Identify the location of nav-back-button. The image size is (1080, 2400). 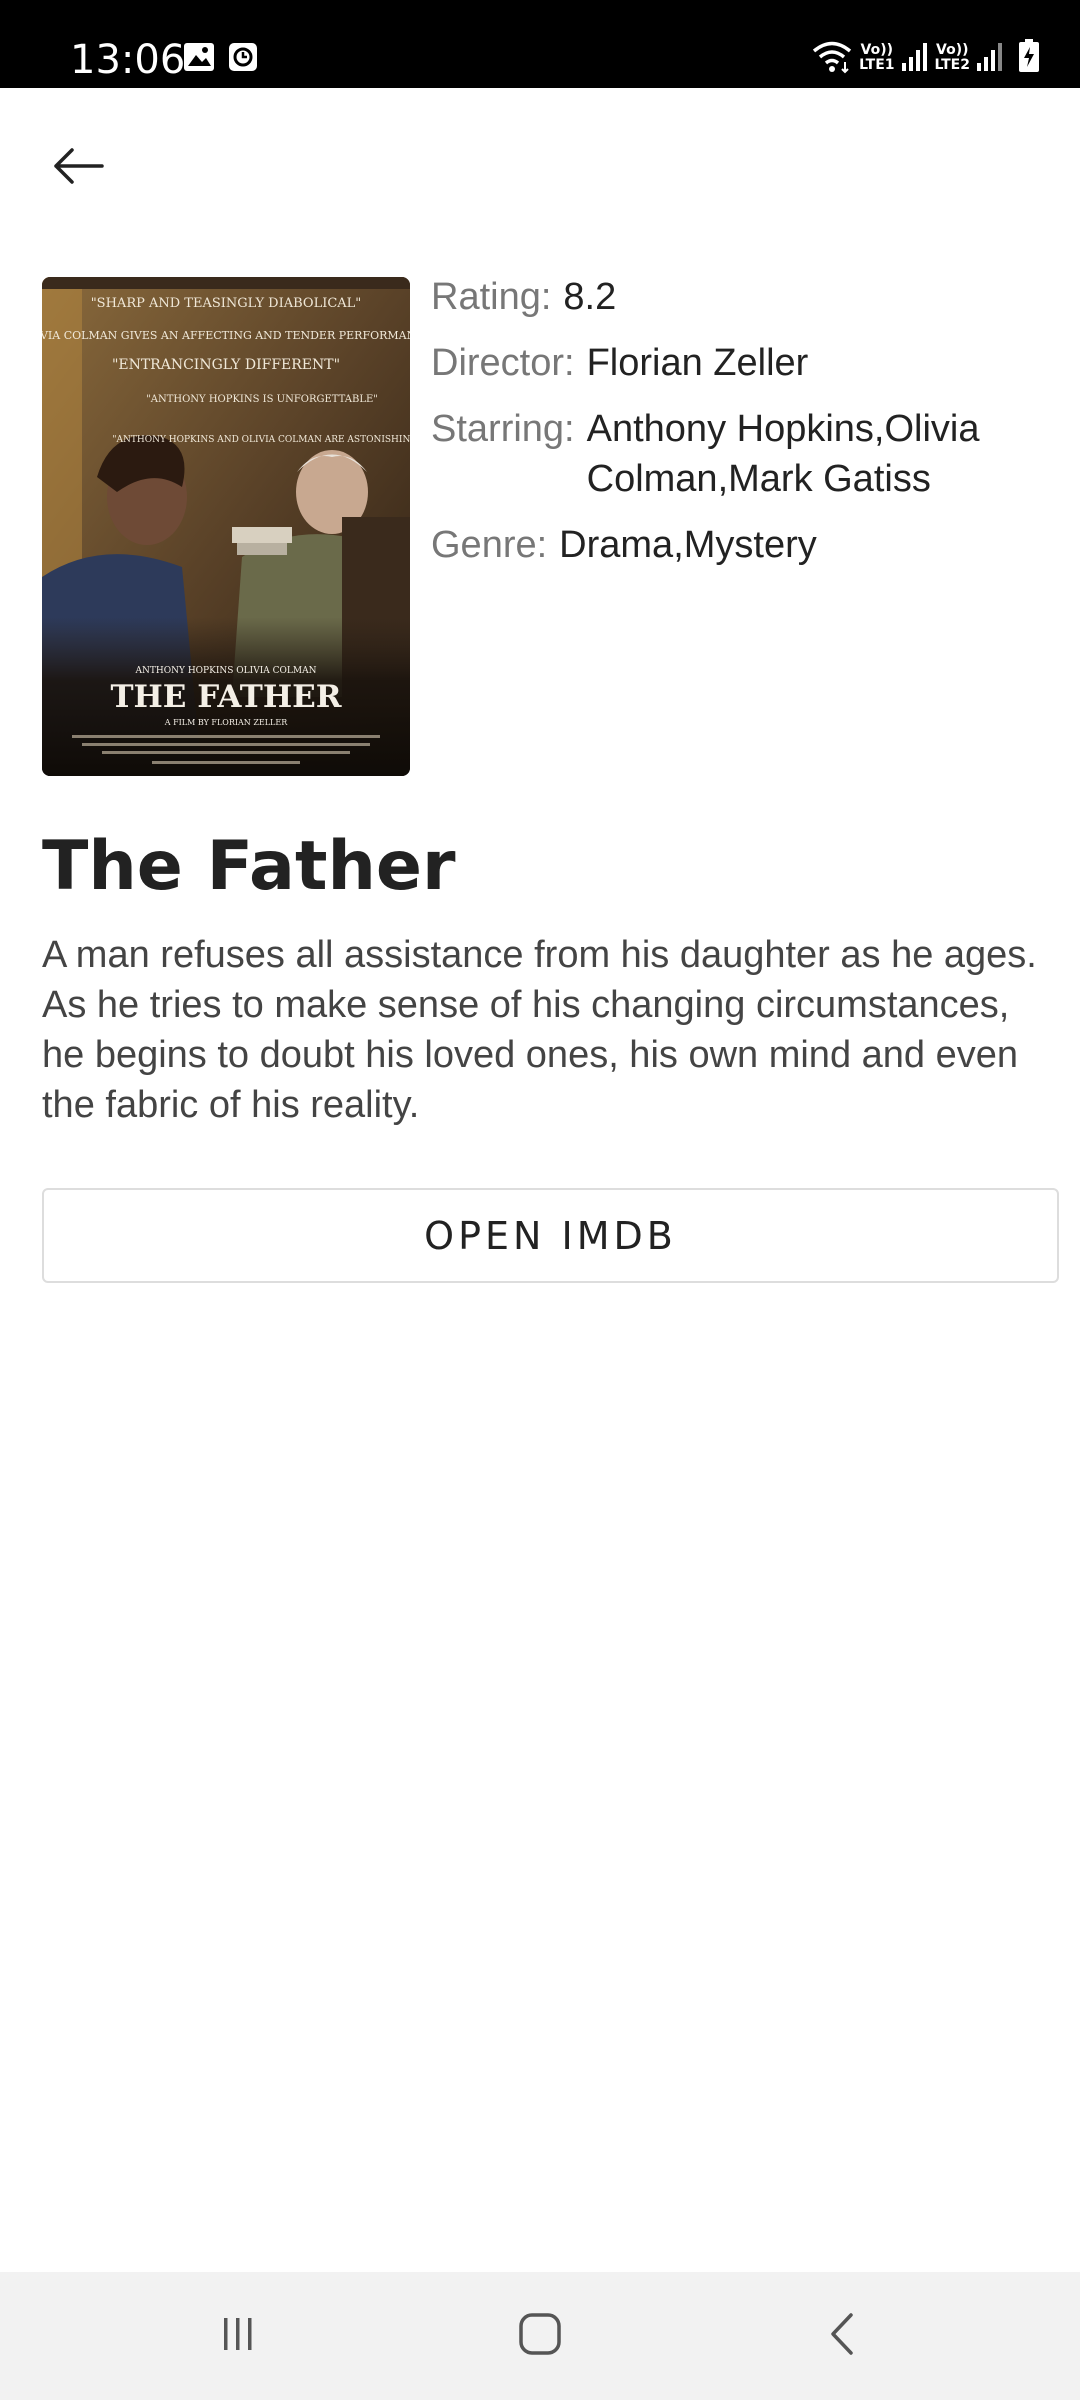
(842, 2336).